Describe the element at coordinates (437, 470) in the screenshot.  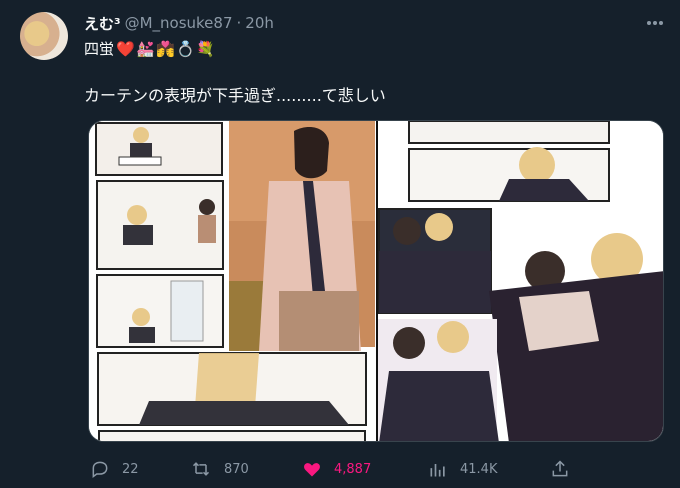
I see `views-icon` at that location.